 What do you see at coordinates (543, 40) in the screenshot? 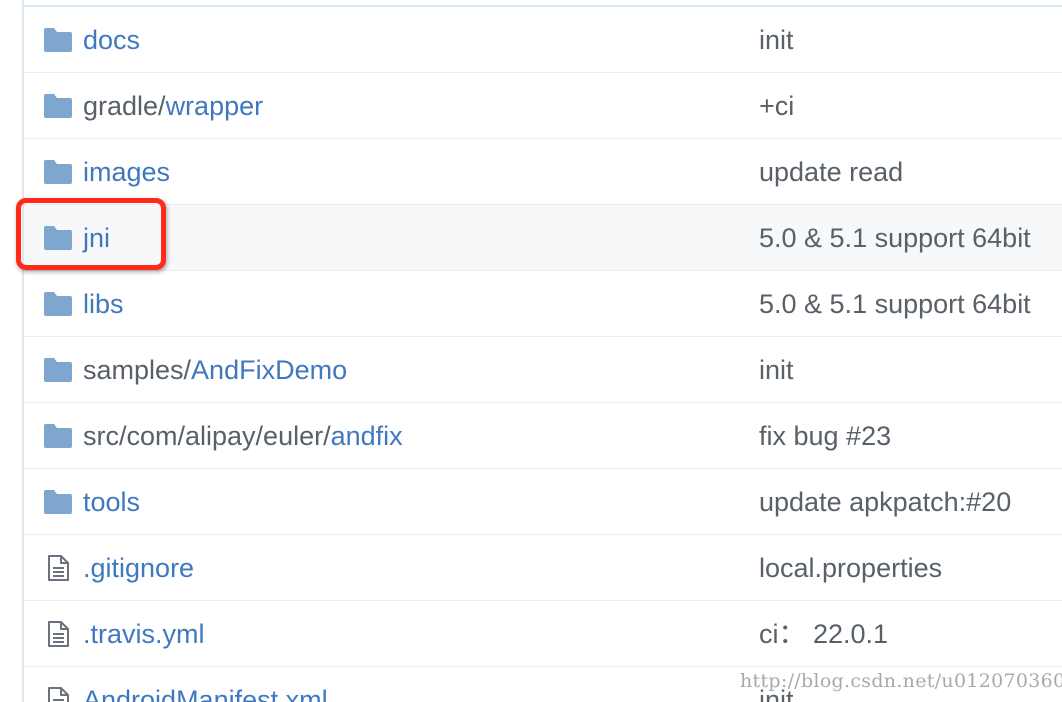
I see `table-row: docs init` at bounding box center [543, 40].